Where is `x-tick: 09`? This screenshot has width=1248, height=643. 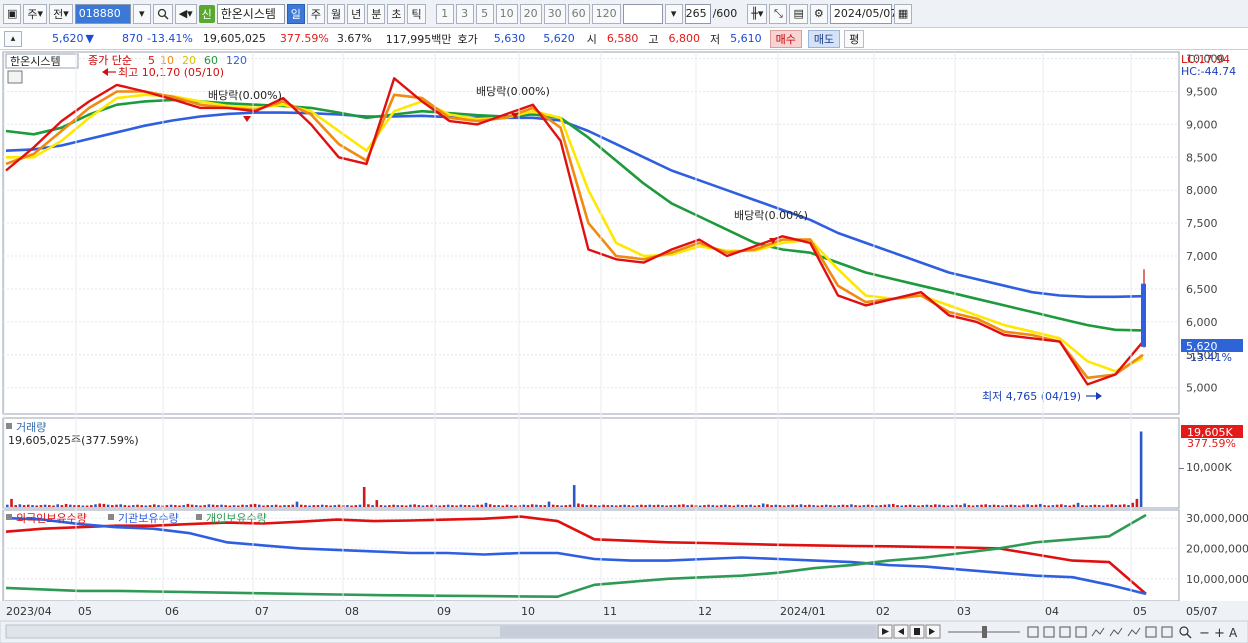 x-tick: 09 is located at coordinates (444, 611).